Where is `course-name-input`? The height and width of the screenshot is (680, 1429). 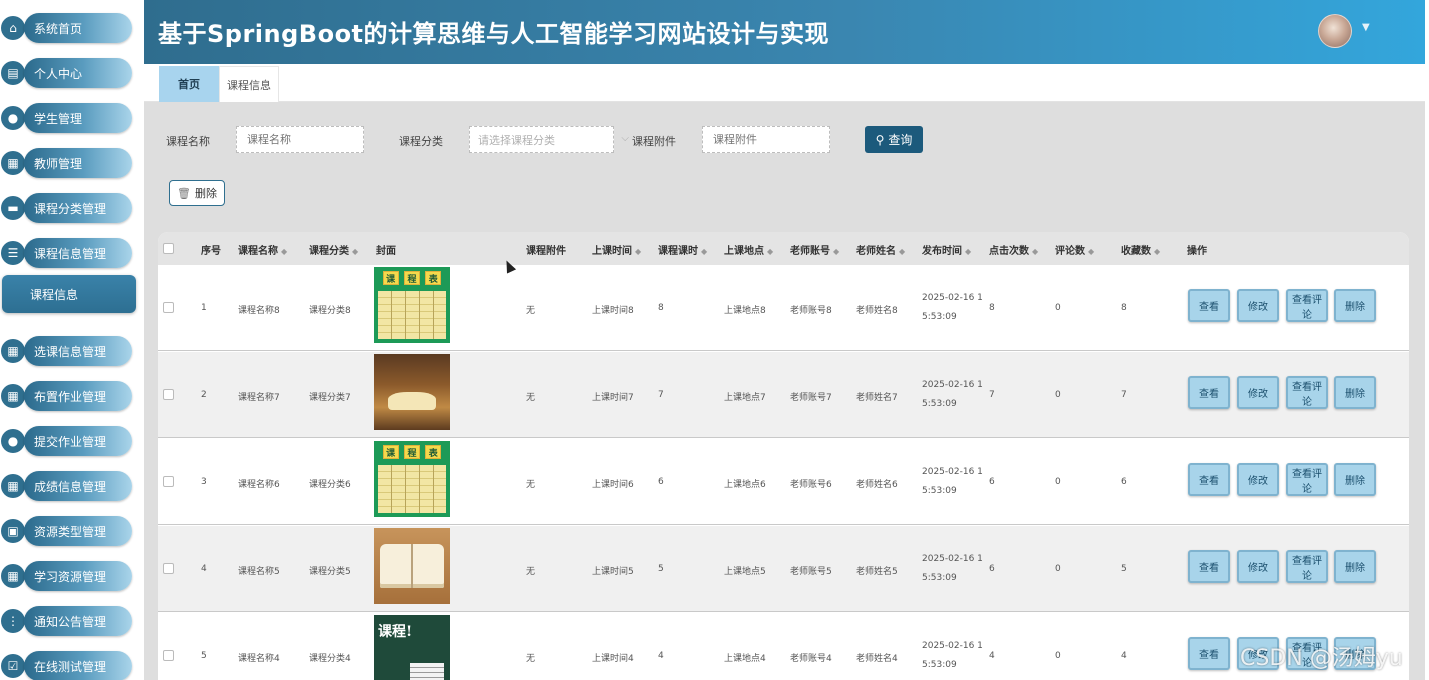 course-name-input is located at coordinates (300, 139).